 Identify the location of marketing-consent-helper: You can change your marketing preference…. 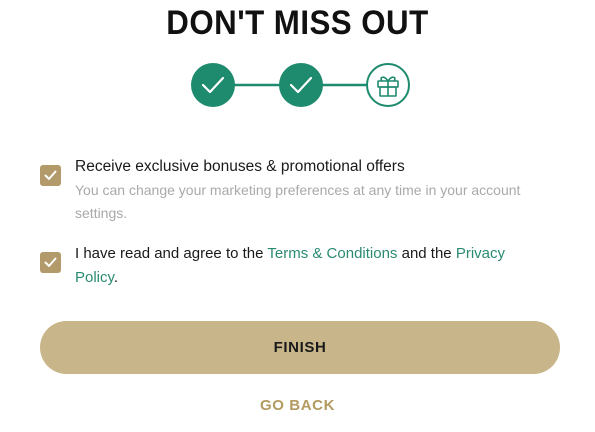
(298, 201).